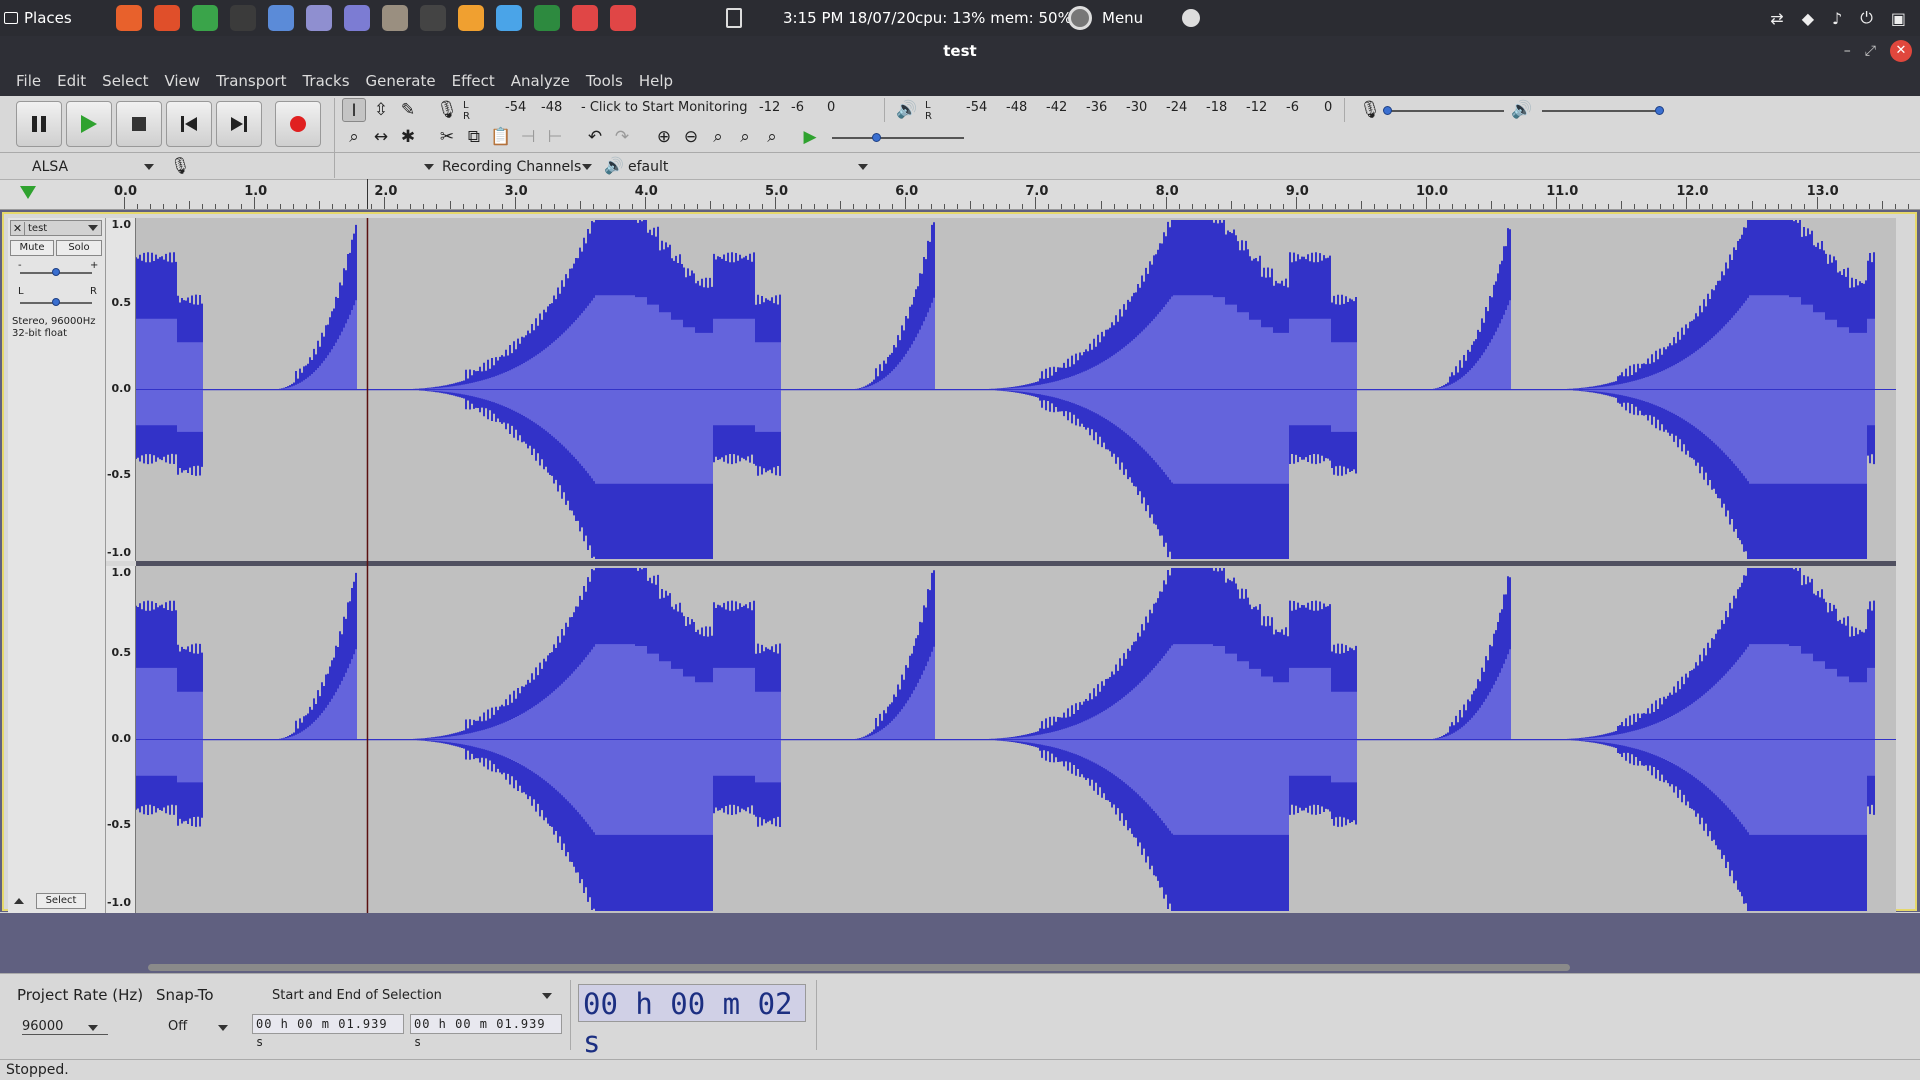  I want to click on zoom-in-icon: ⊕, so click(664, 137).